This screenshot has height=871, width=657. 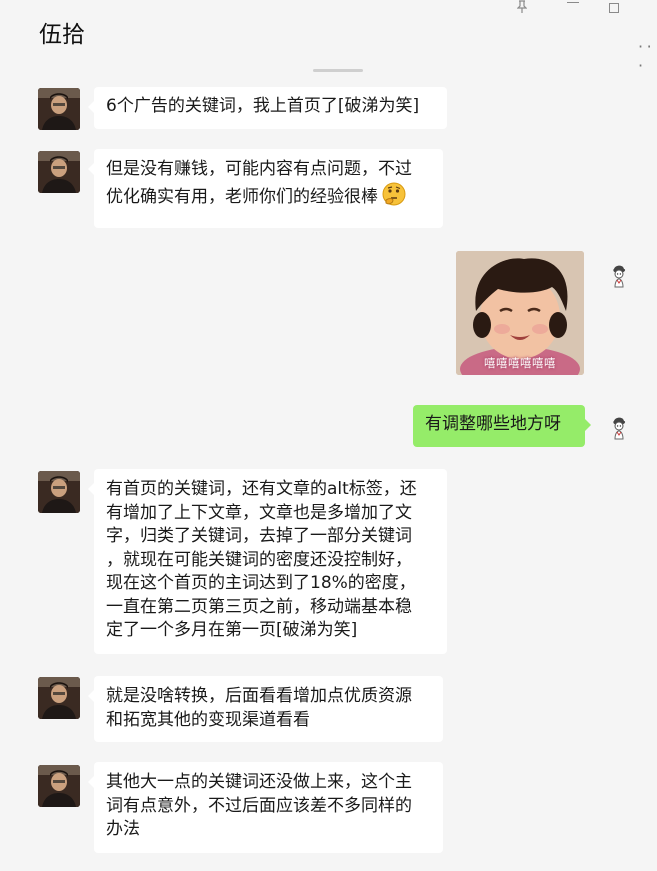 What do you see at coordinates (522, 8) in the screenshot?
I see `pin-icon` at bounding box center [522, 8].